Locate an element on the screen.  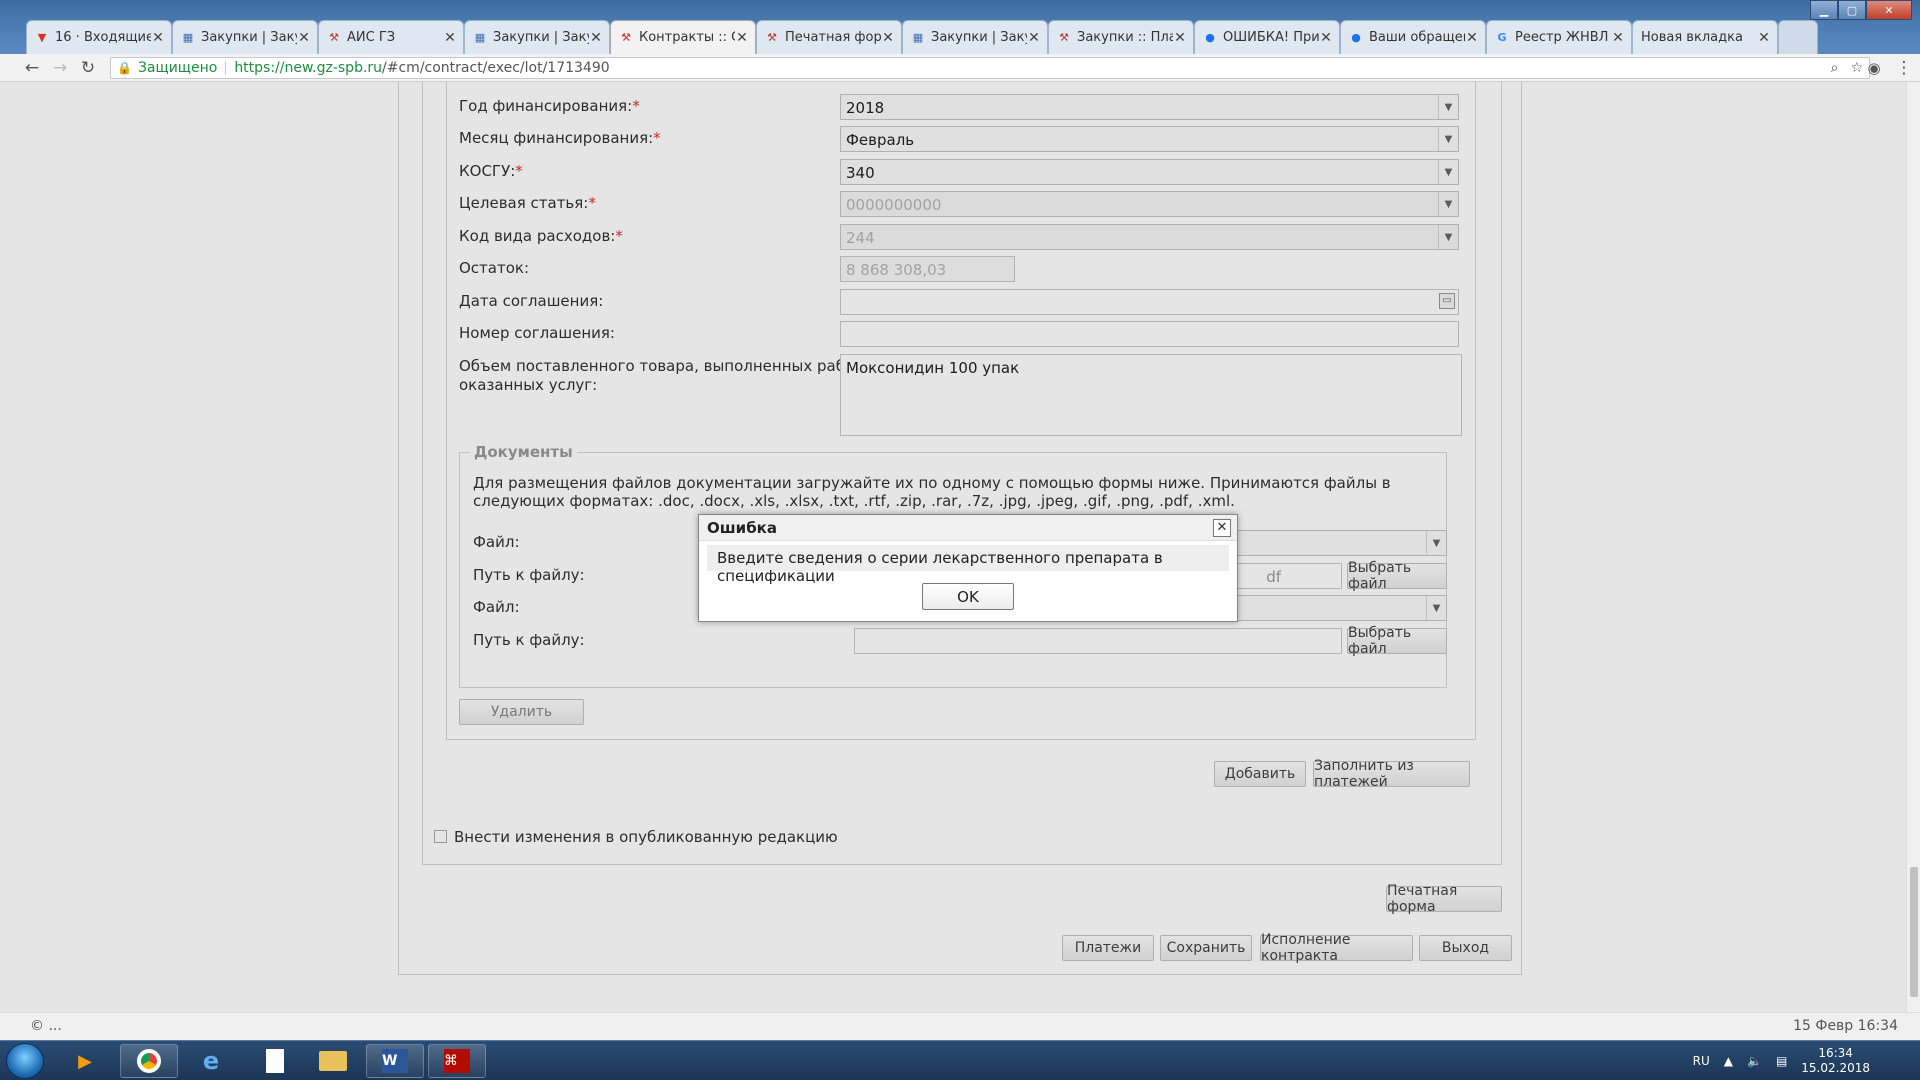
language-indicator: RU is located at coordinates (1701, 1061).